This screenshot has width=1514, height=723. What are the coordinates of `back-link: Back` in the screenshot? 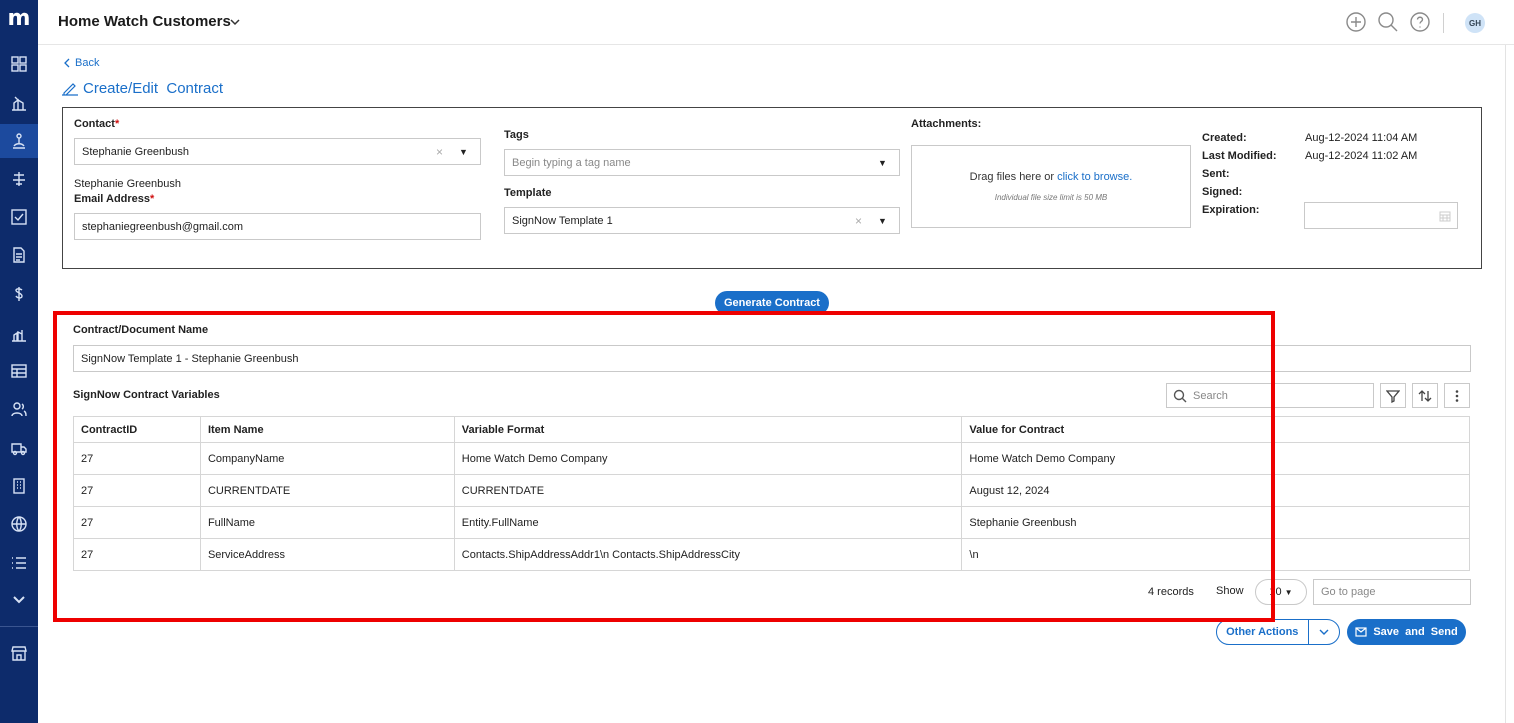 It's located at (81, 63).